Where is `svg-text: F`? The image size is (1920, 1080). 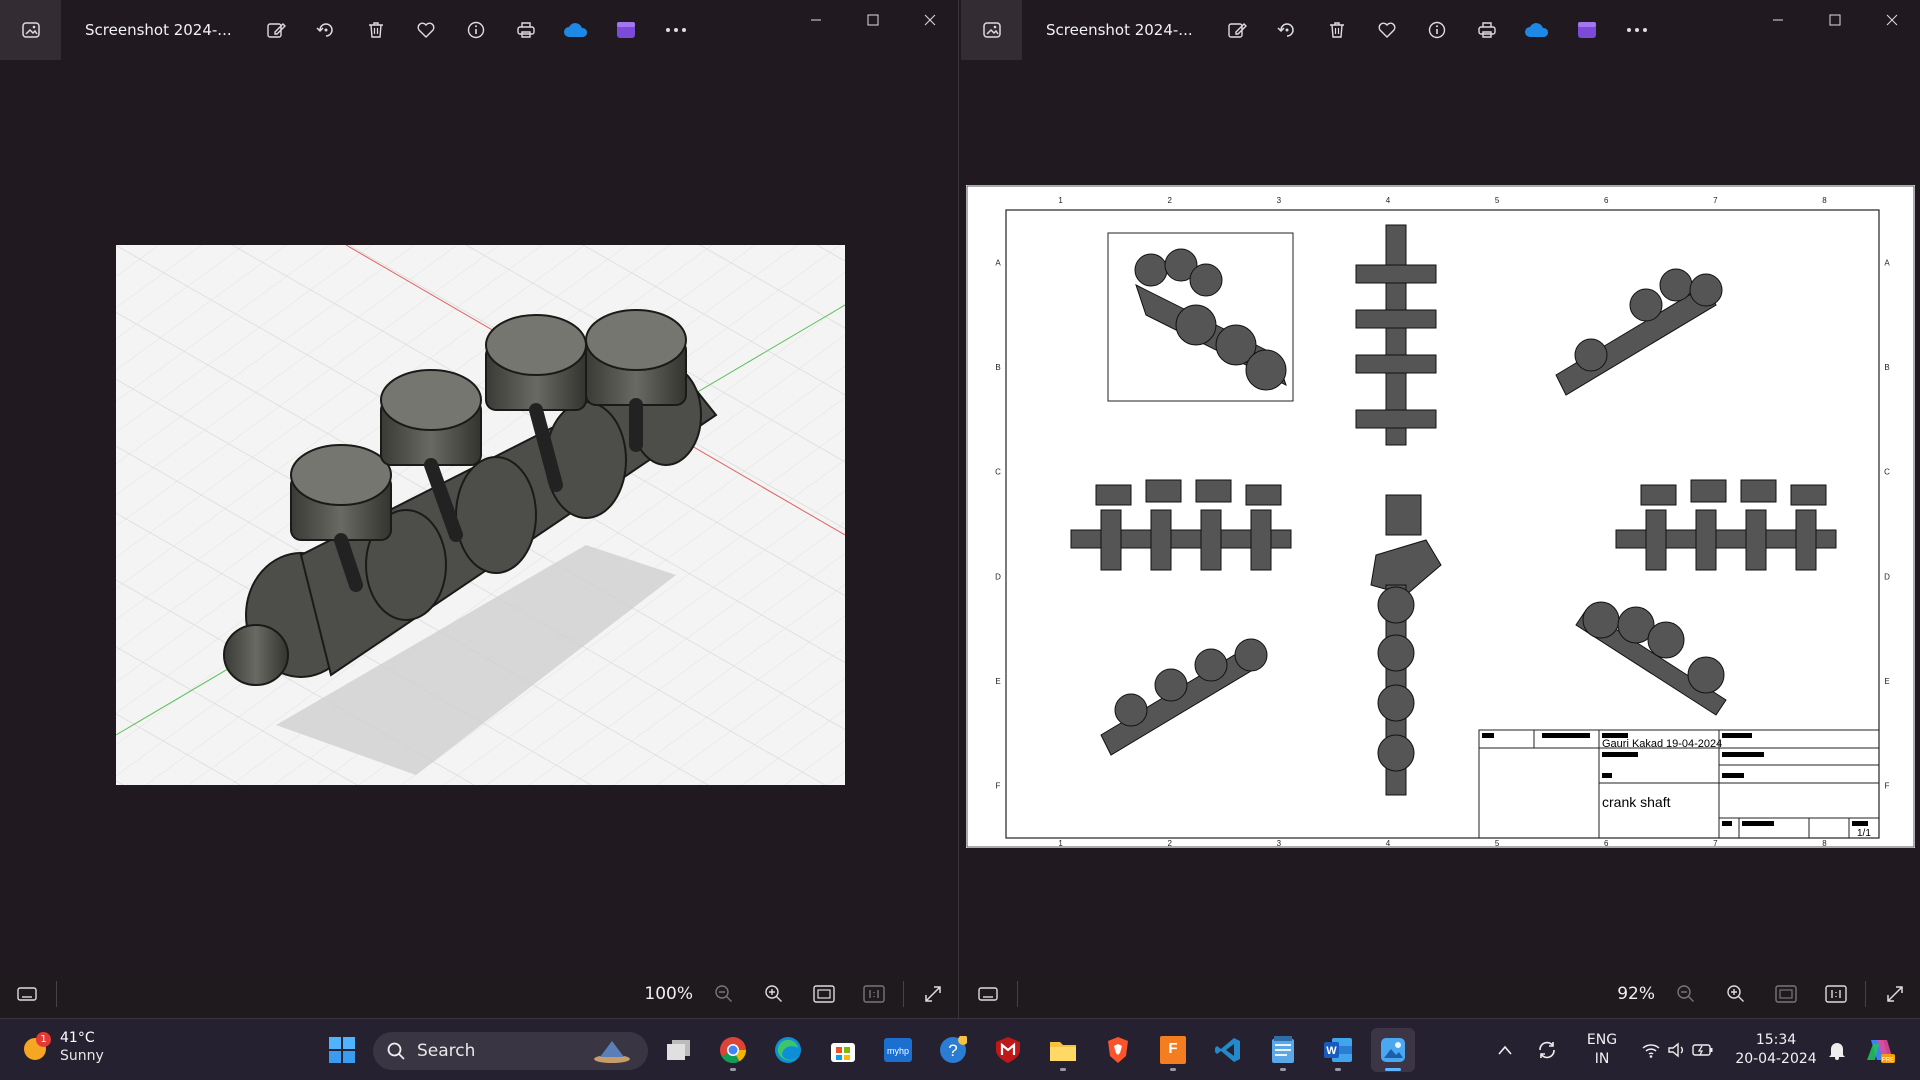
svg-text: F is located at coordinates (1172, 1048).